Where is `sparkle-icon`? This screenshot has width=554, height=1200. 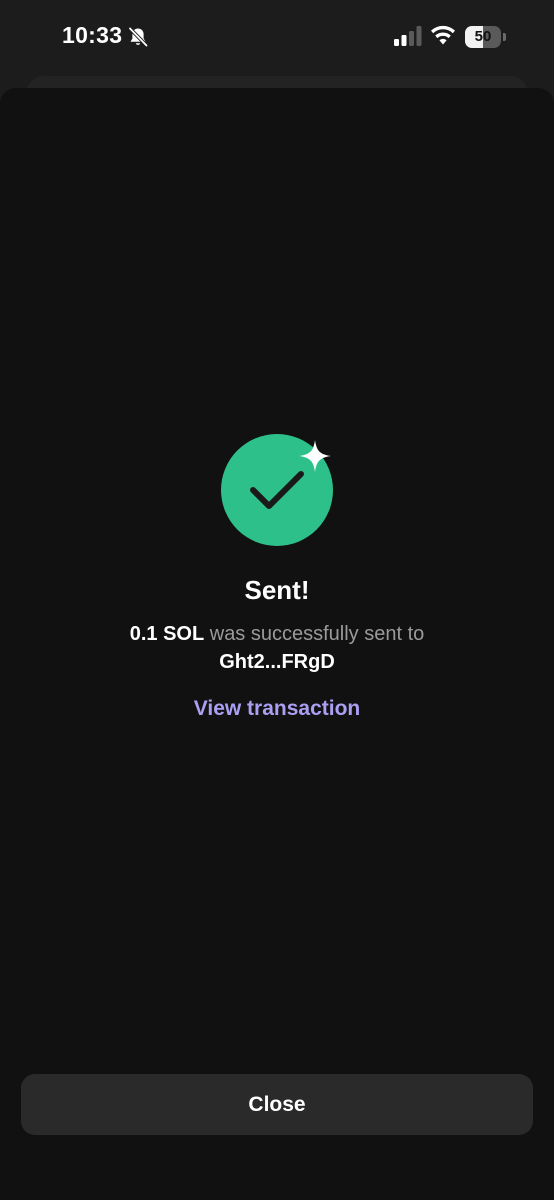 sparkle-icon is located at coordinates (315, 456).